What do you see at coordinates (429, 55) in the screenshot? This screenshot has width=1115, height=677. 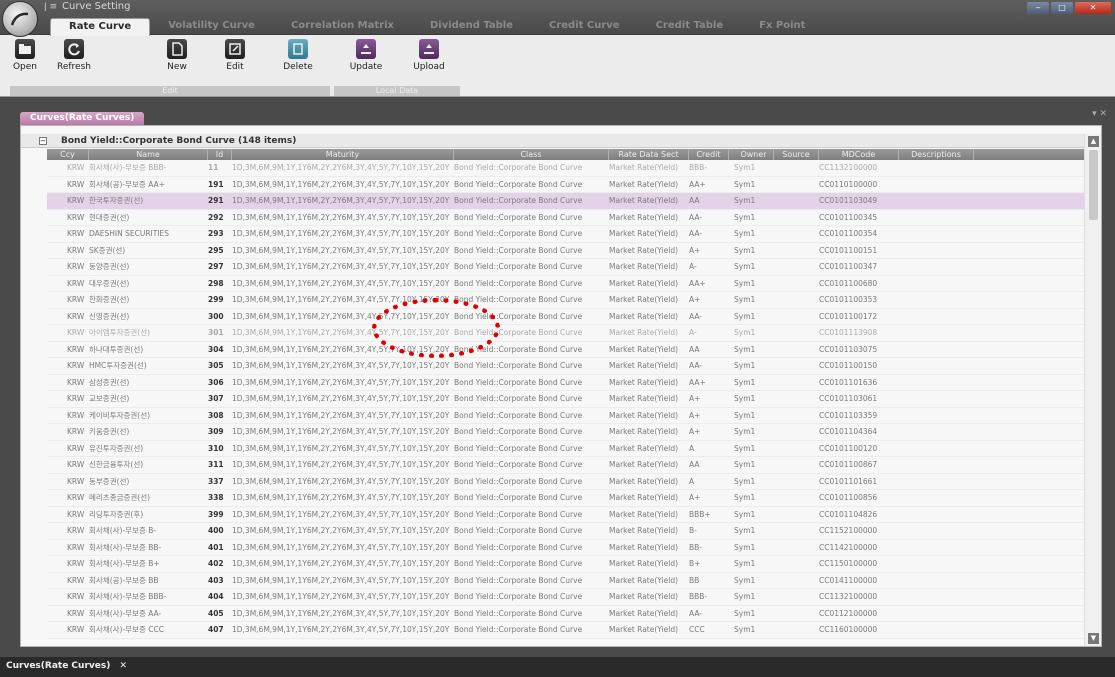 I see `upload-button: Upload` at bounding box center [429, 55].